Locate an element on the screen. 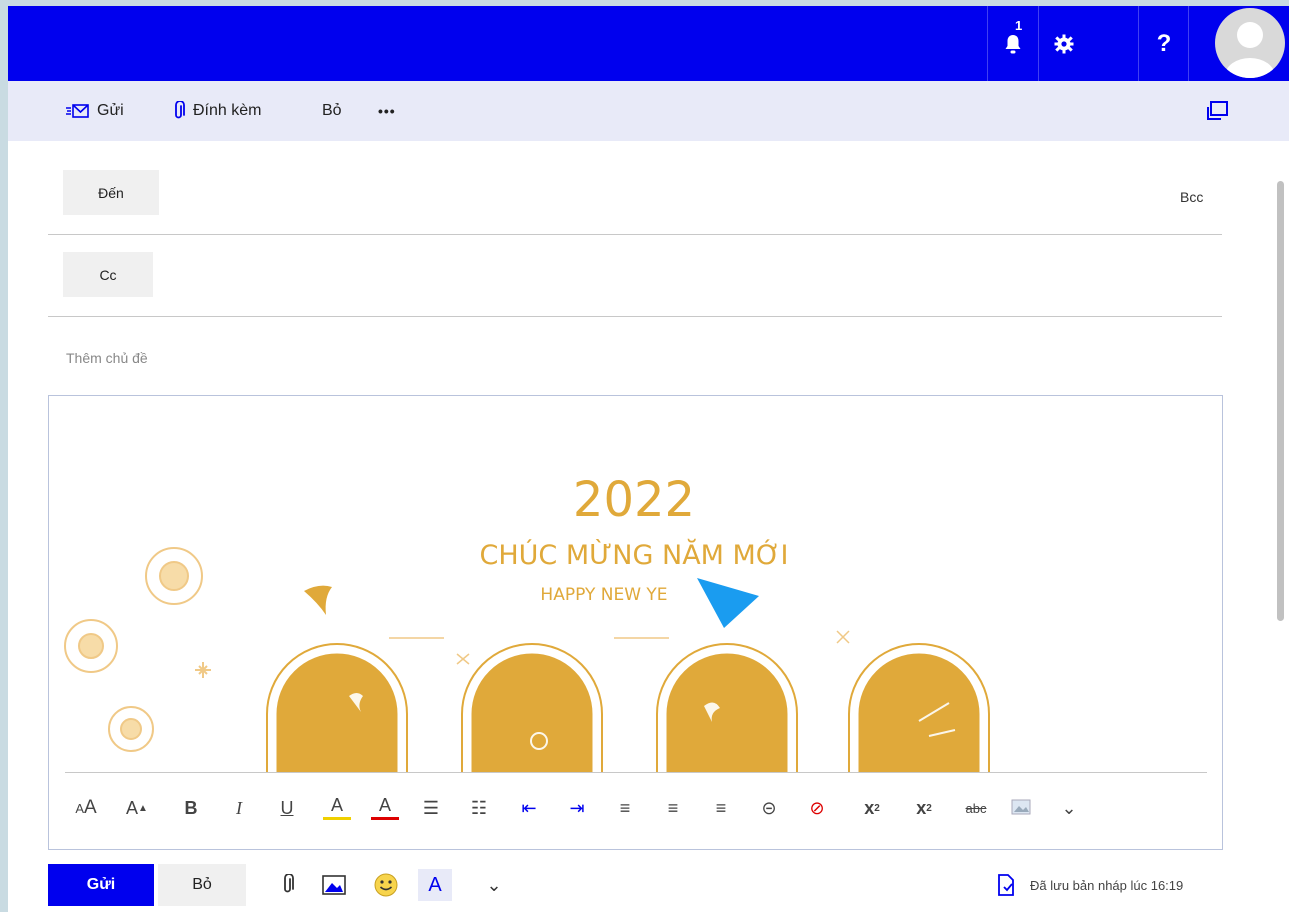 The width and height of the screenshot is (1289, 912). gear-icon is located at coordinates (1064, 43).